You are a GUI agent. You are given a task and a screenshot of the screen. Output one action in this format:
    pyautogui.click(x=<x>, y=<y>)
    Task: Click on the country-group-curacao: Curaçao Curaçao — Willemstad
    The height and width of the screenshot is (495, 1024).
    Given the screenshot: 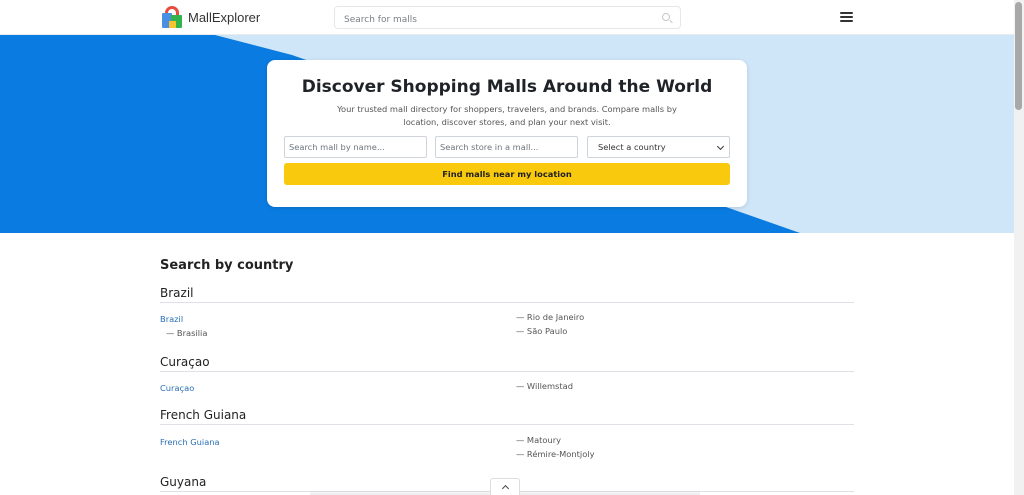 What is the action you would take?
    pyautogui.click(x=507, y=376)
    